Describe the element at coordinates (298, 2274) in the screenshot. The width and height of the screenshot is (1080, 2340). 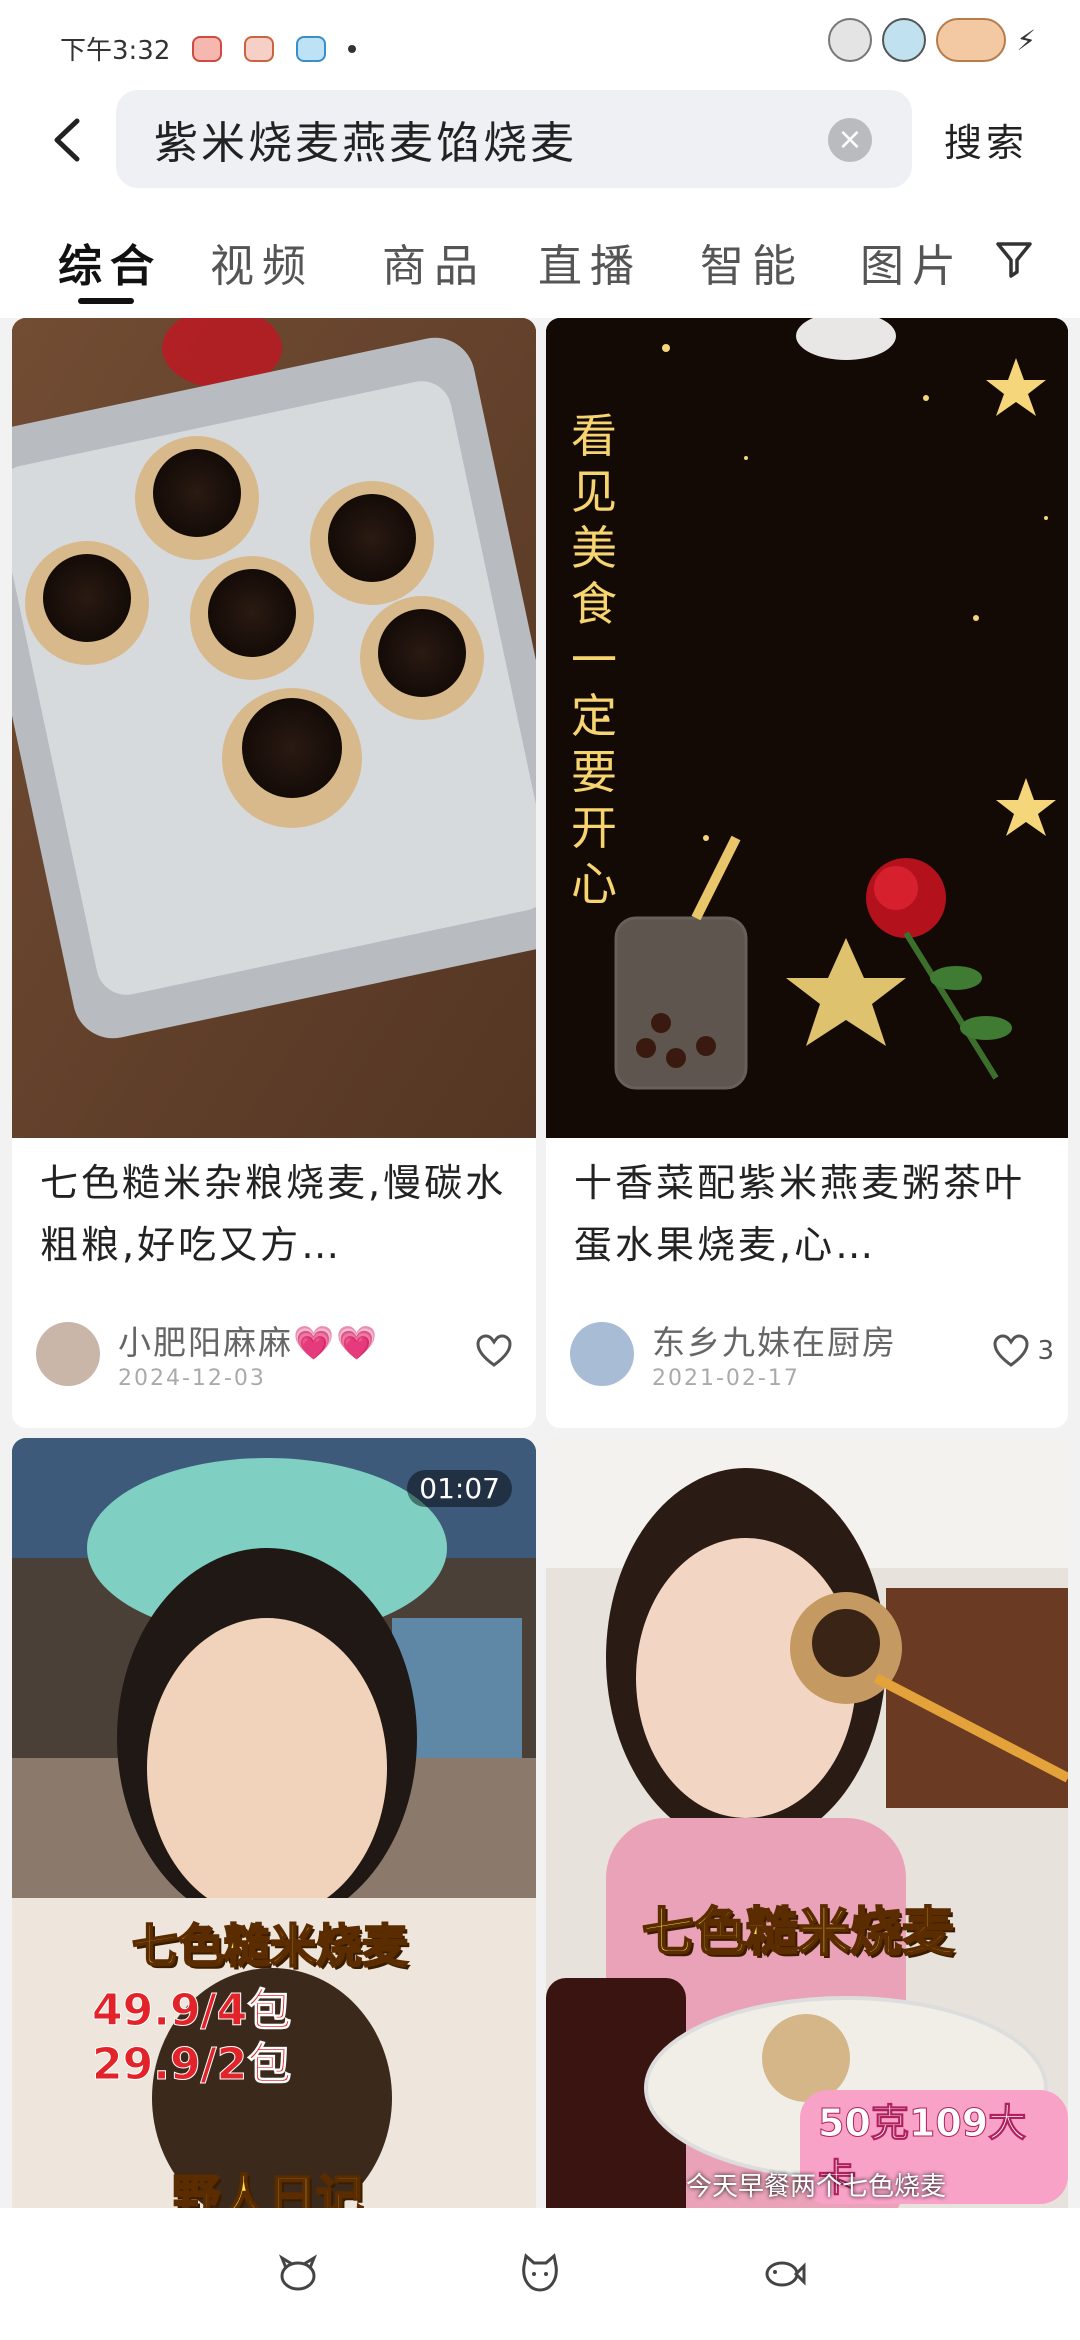
I see `nav-home-icon` at that location.